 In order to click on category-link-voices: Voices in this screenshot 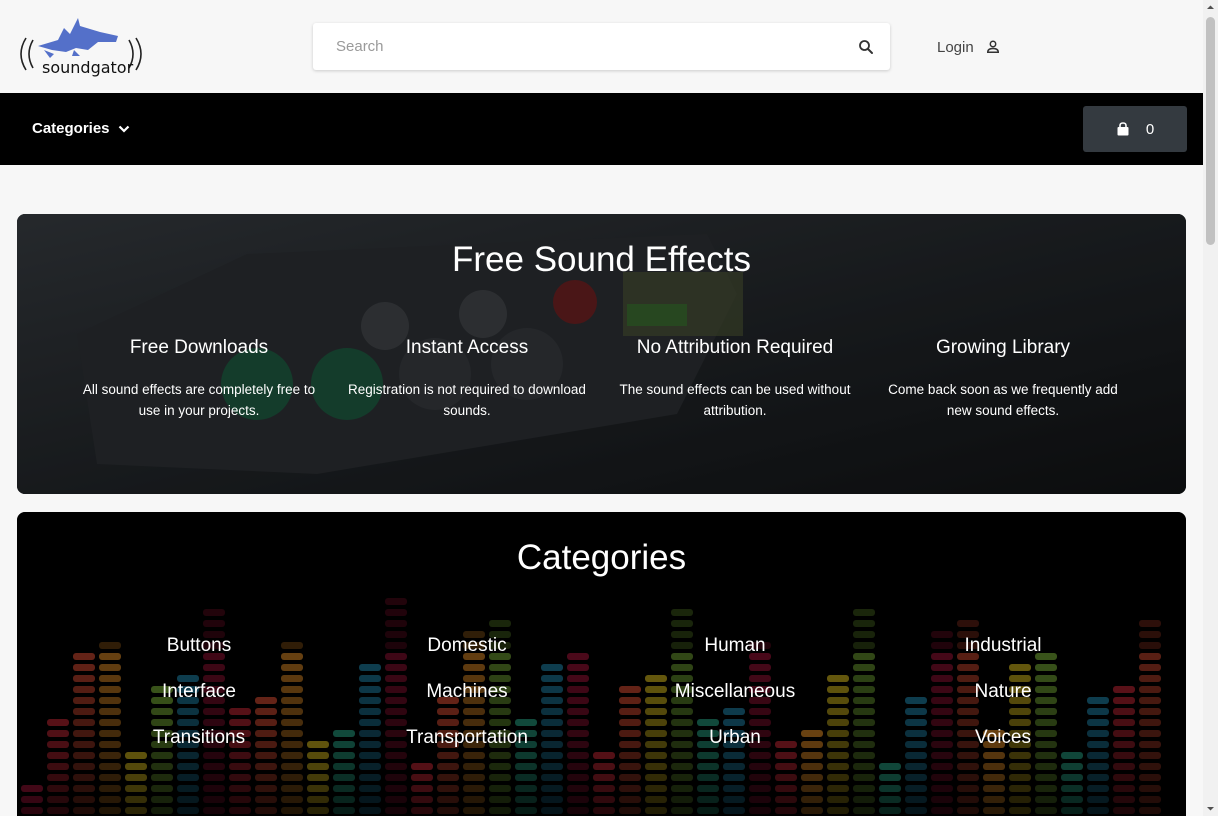, I will do `click(1003, 738)`.